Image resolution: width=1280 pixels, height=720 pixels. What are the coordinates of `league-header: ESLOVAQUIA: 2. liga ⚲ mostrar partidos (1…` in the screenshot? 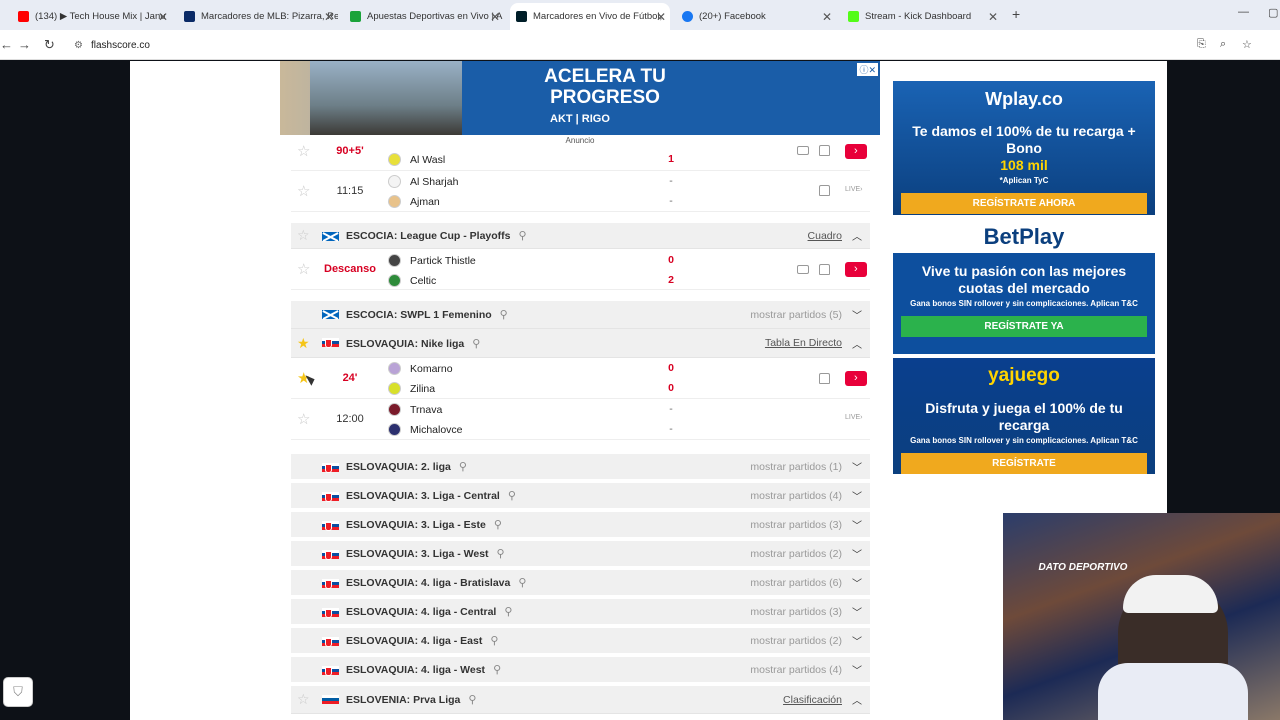 It's located at (580, 468).